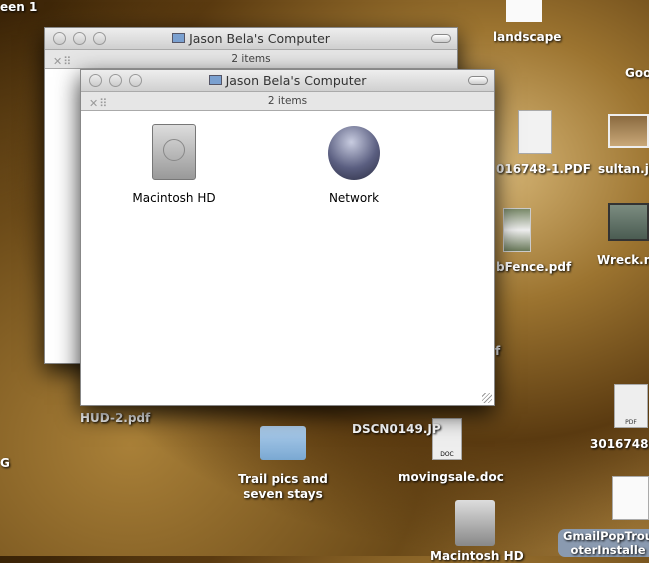 This screenshot has height=563, width=649. Describe the element at coordinates (527, 37) in the screenshot. I see `desktop-label: landscape` at that location.